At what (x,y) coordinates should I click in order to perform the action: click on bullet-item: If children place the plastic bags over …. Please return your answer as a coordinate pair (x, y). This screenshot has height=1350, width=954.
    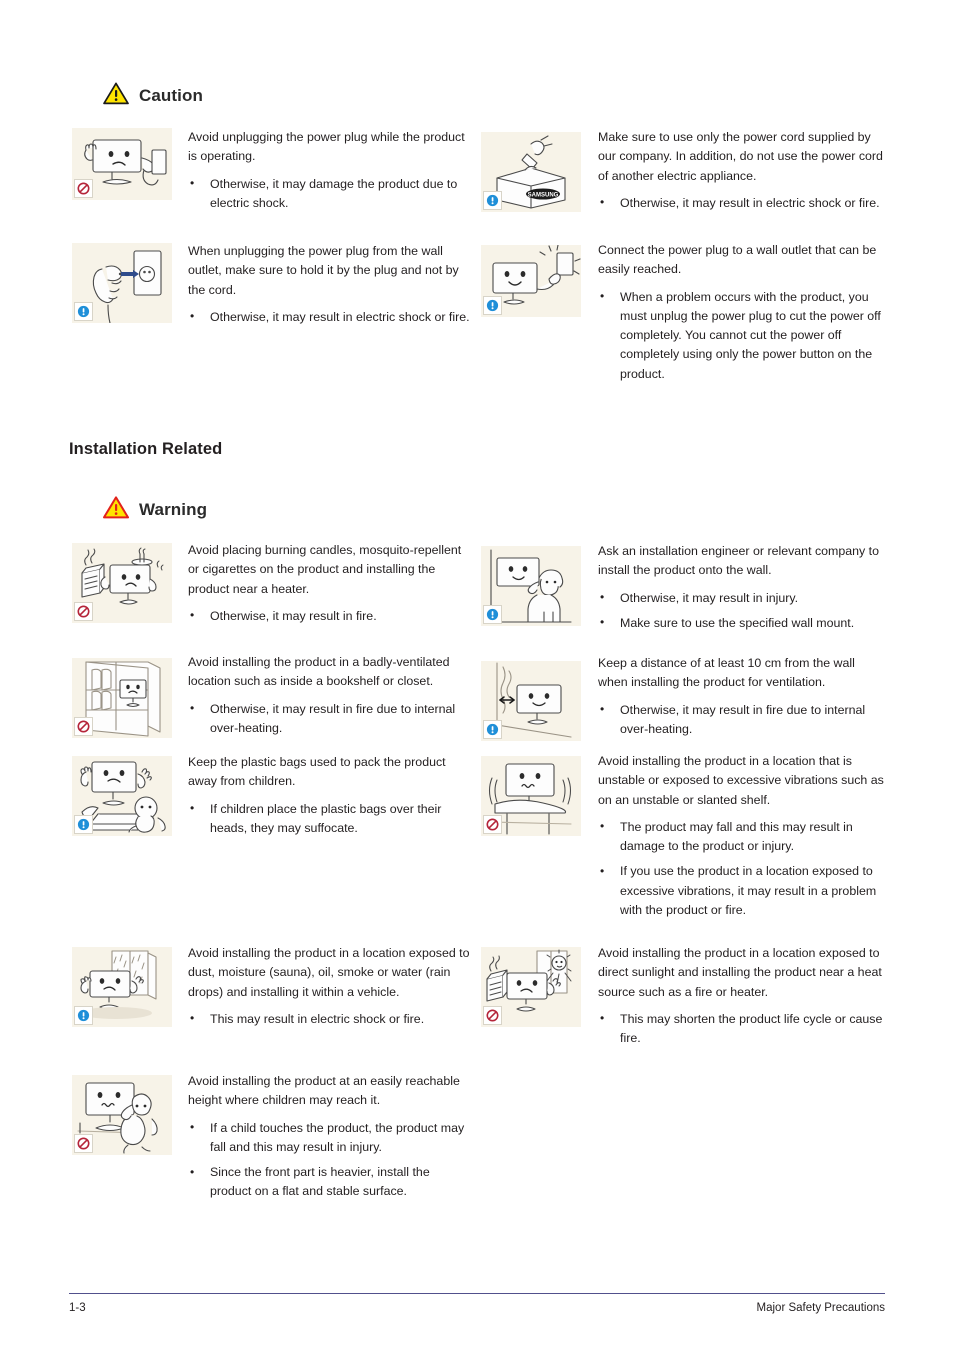
    Looking at the image, I should click on (330, 819).